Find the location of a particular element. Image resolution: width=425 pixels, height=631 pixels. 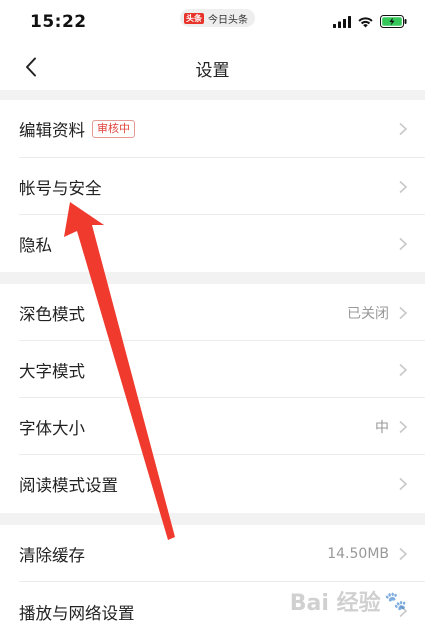

settings-row-privacy: 隐私 is located at coordinates (212, 243).